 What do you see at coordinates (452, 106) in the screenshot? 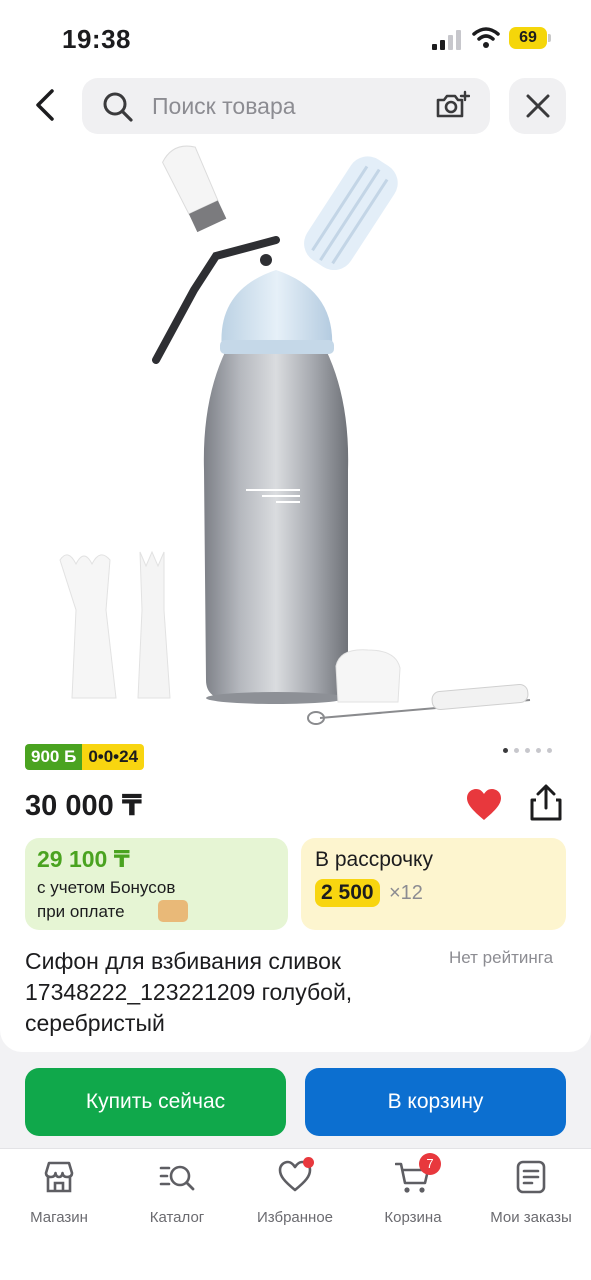
I see `camera-search-icon` at bounding box center [452, 106].